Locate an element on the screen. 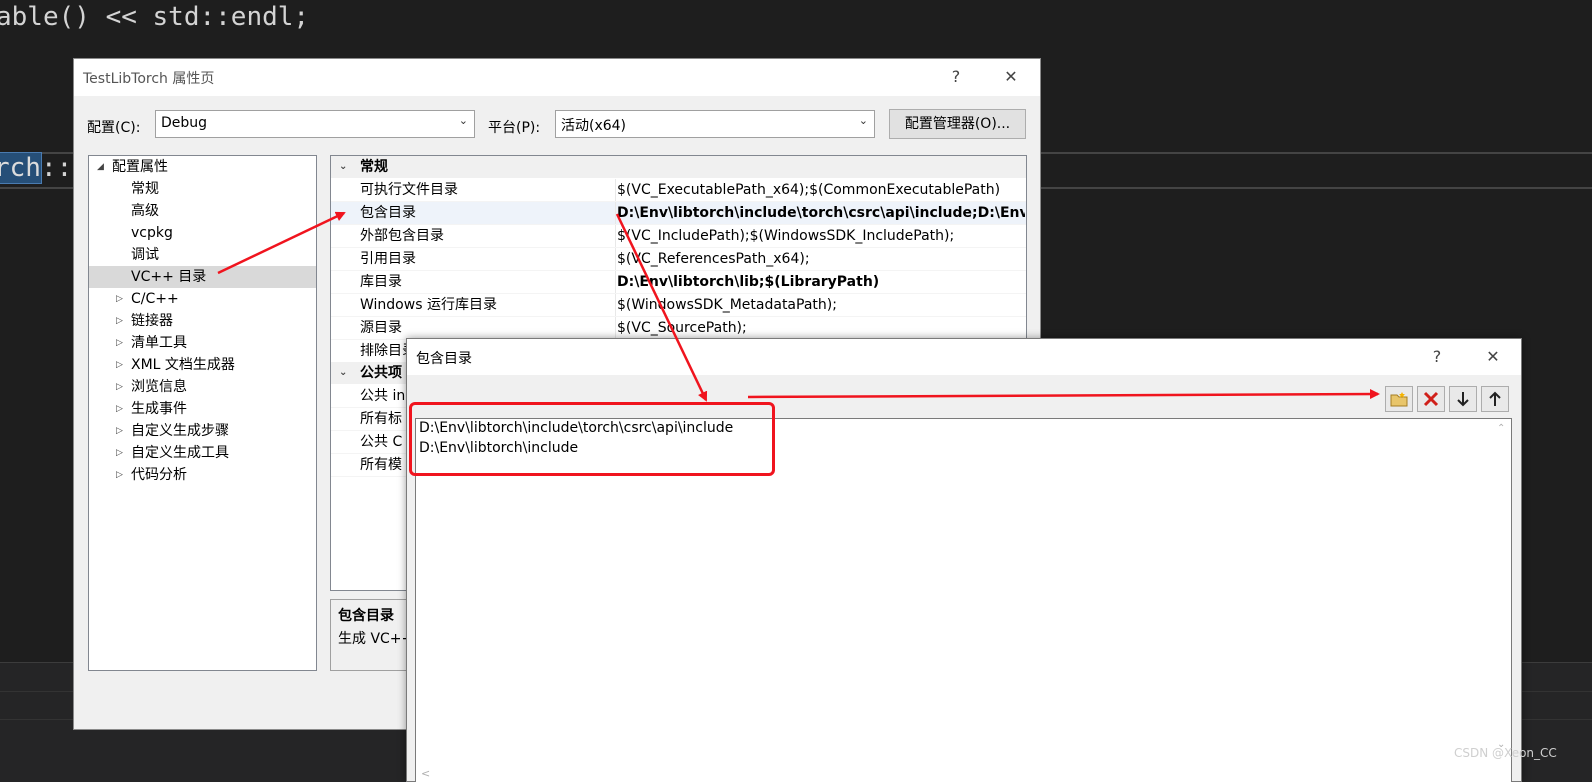  arrow-to-list-box is located at coordinates (661, 307).